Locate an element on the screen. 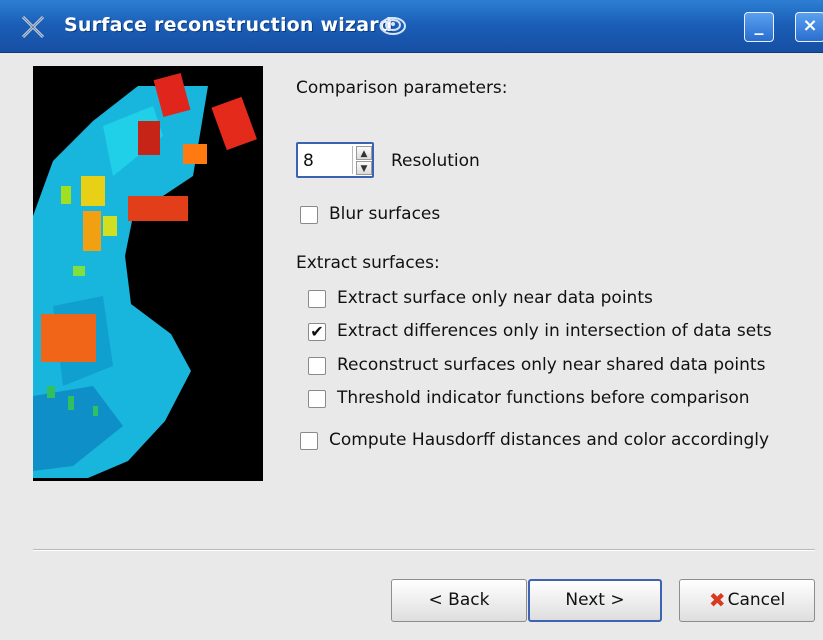 The height and width of the screenshot is (640, 823). comparison-parameters-heading: Comparison parameters: is located at coordinates (402, 88).